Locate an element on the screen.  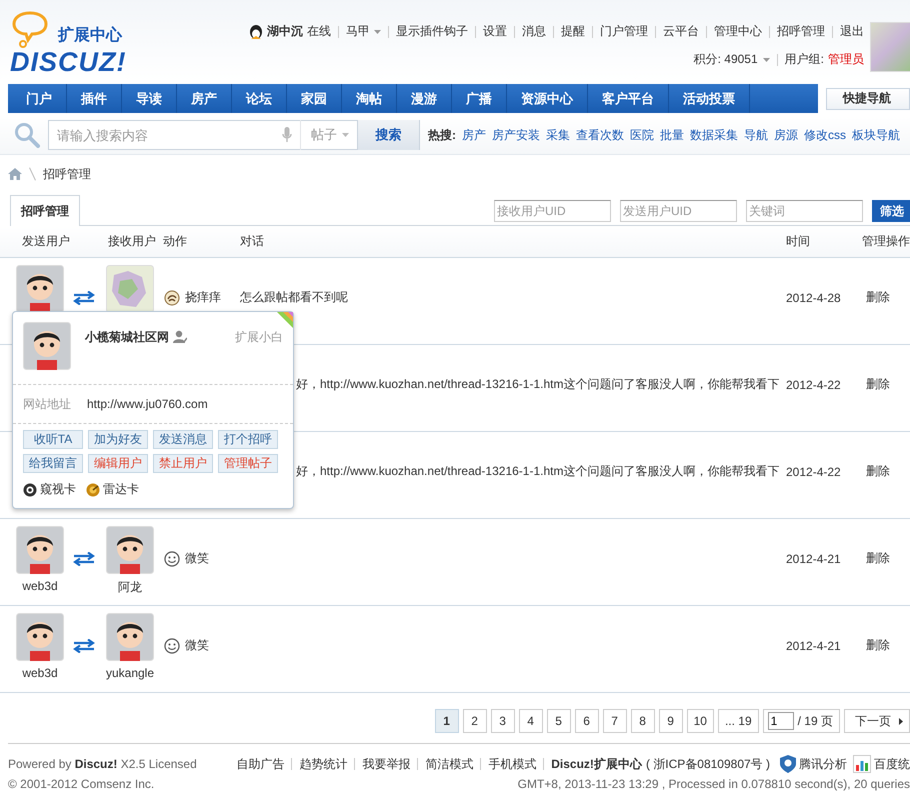
page-button: 9 is located at coordinates (670, 721).